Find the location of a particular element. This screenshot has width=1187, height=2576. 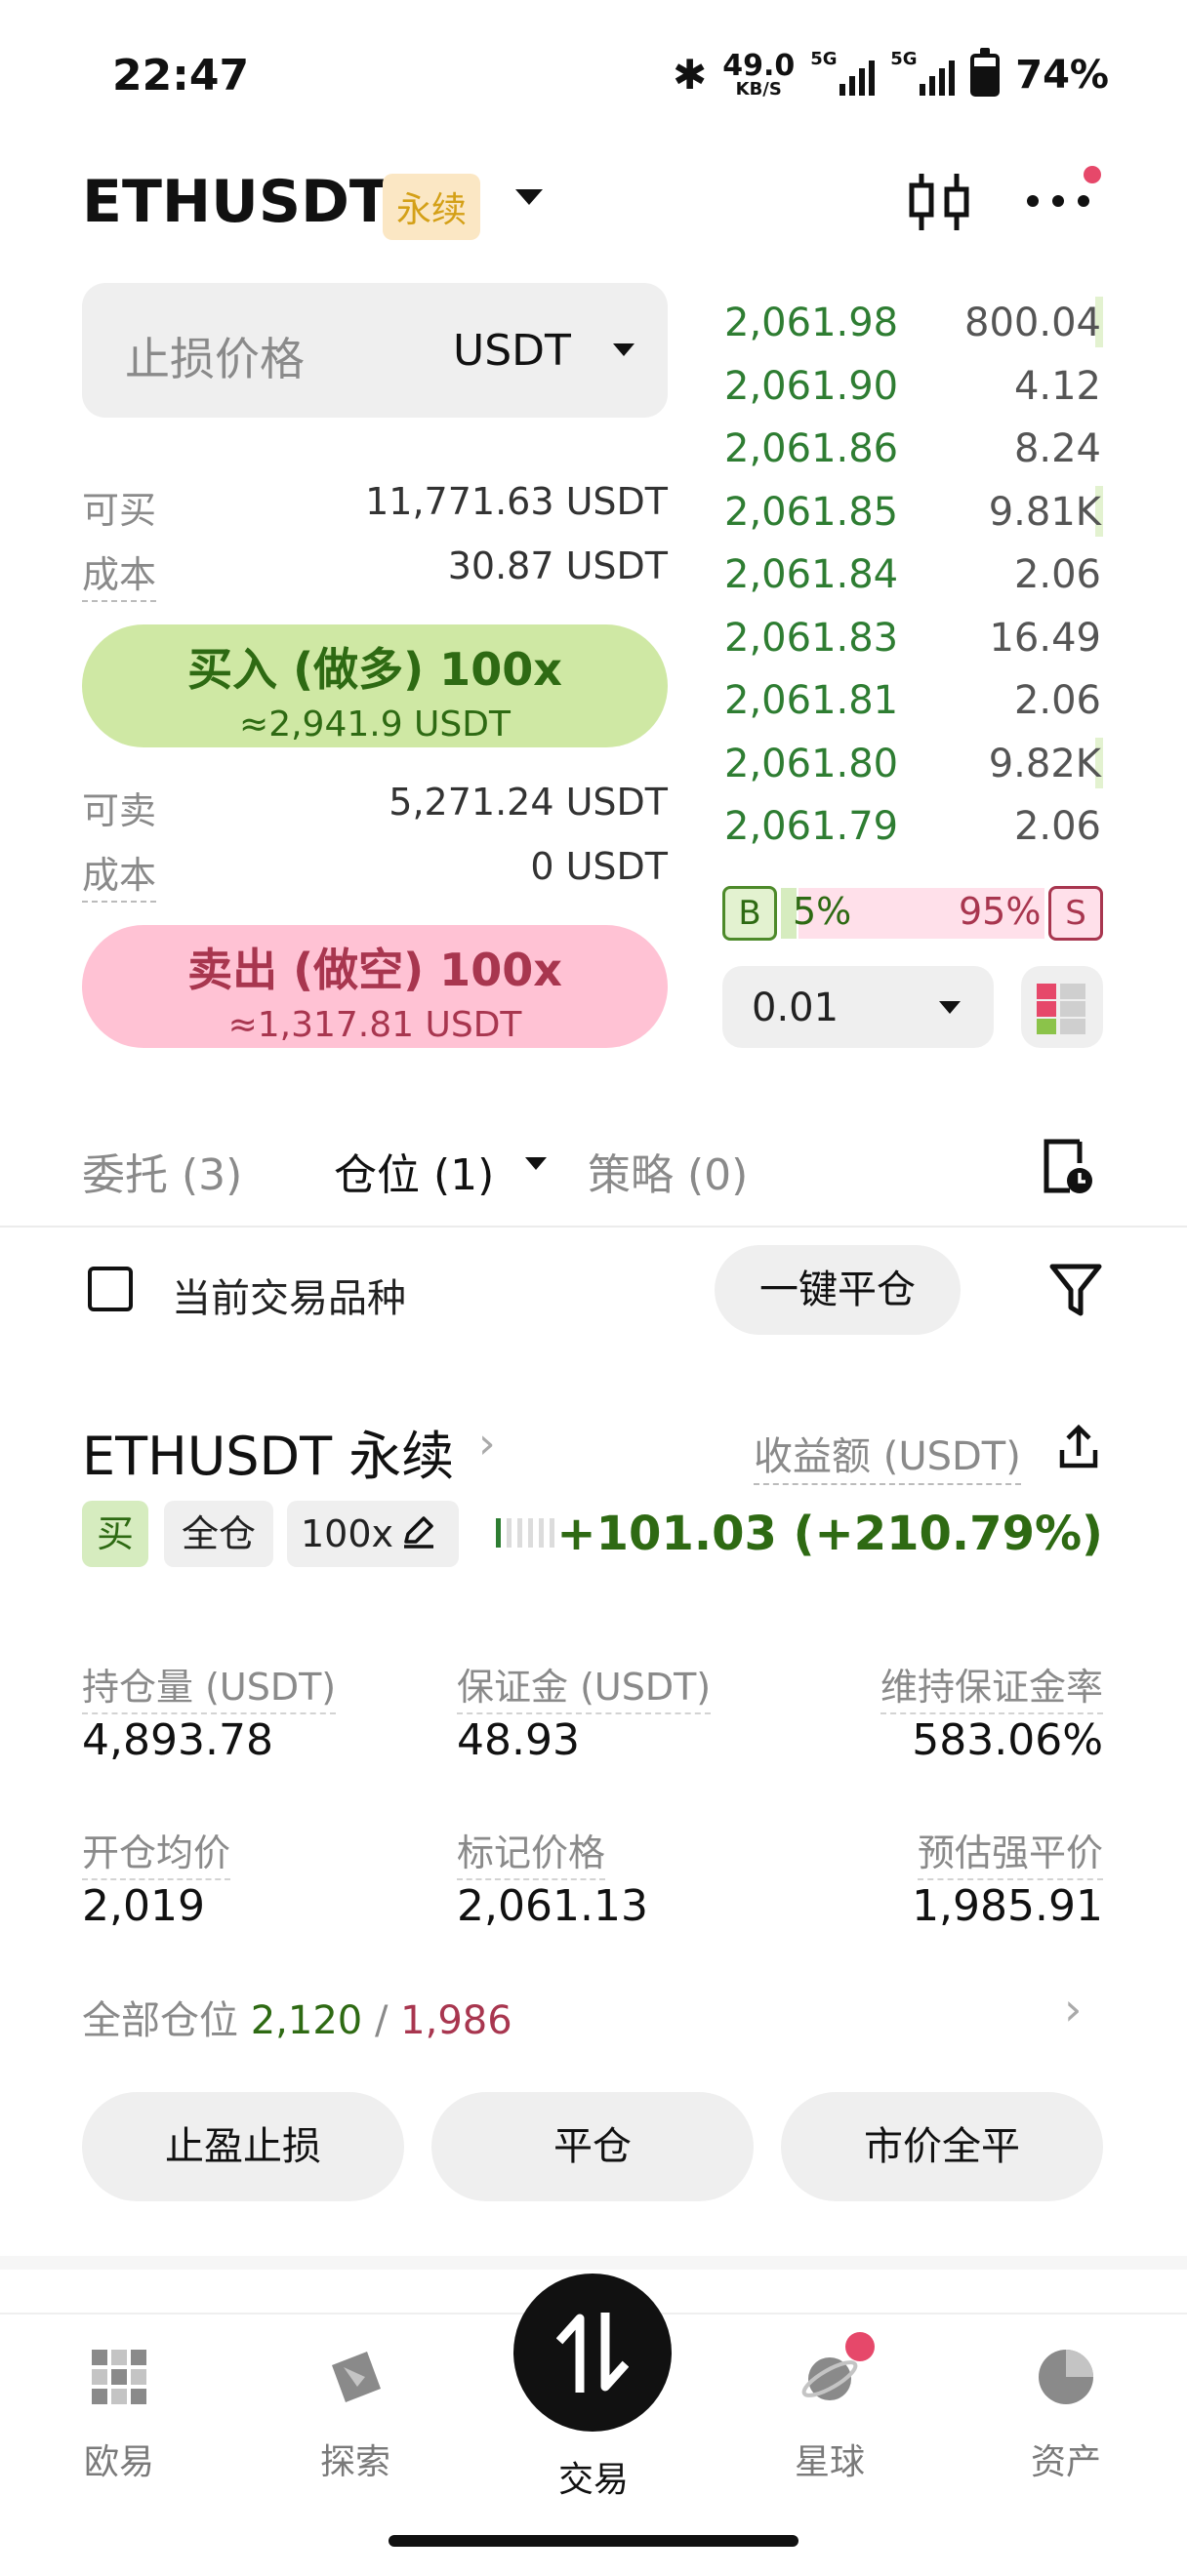

order-book-row: 2,061.90 4.12 is located at coordinates (912, 385).